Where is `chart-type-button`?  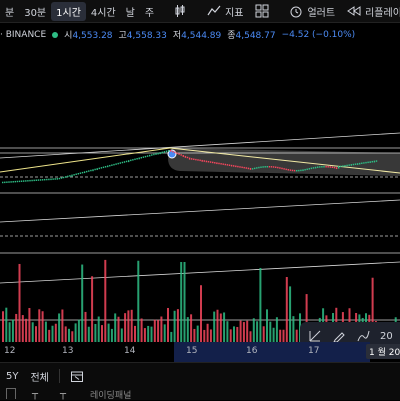
chart-type-button is located at coordinates (180, 11).